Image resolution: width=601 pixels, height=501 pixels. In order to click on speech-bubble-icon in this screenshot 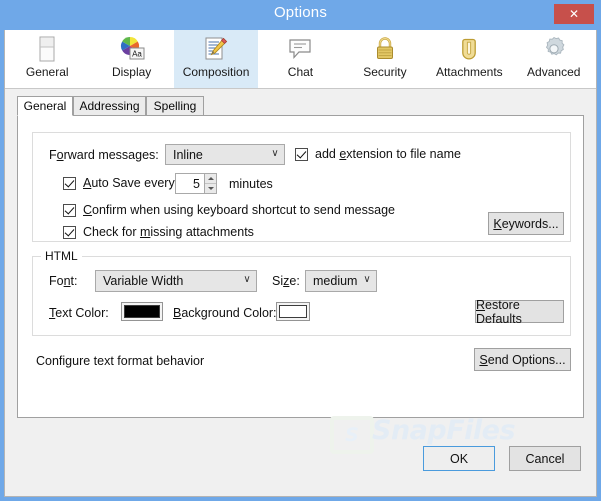, I will do `click(300, 49)`.